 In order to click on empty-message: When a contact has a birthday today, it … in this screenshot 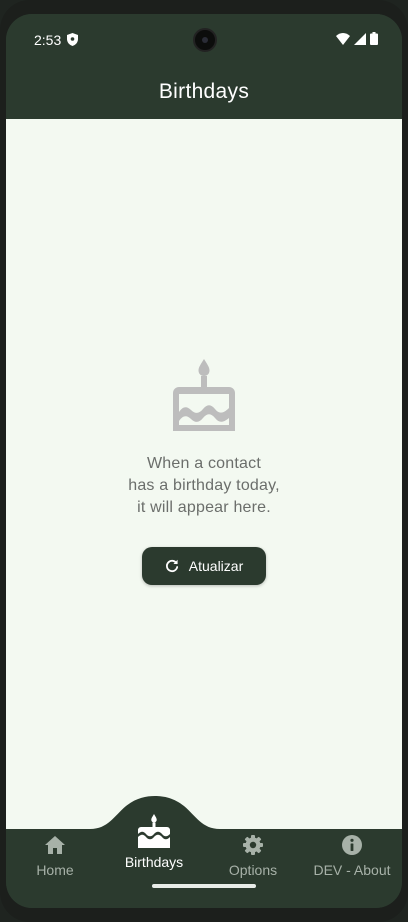, I will do `click(204, 486)`.